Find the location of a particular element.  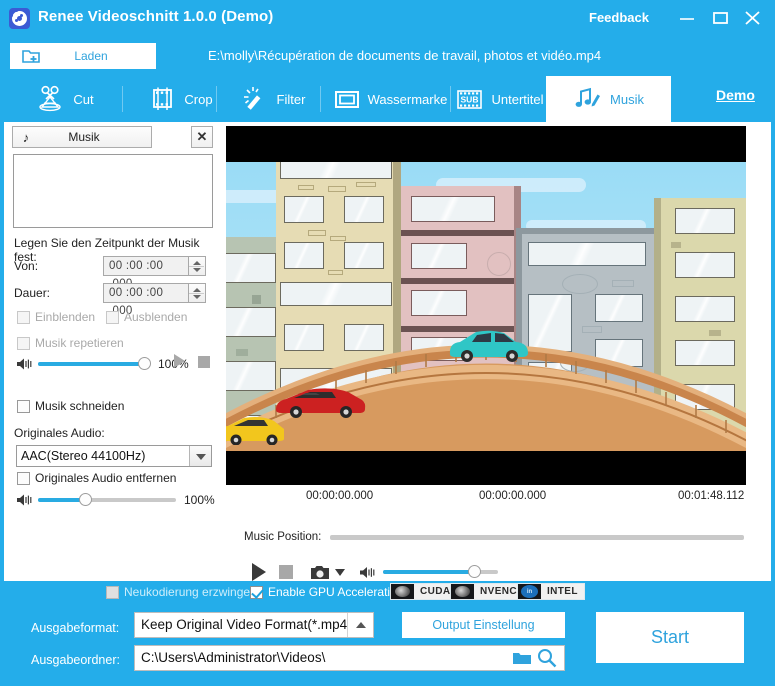

von-input: 00 :00 :00 .000 is located at coordinates (146, 273).